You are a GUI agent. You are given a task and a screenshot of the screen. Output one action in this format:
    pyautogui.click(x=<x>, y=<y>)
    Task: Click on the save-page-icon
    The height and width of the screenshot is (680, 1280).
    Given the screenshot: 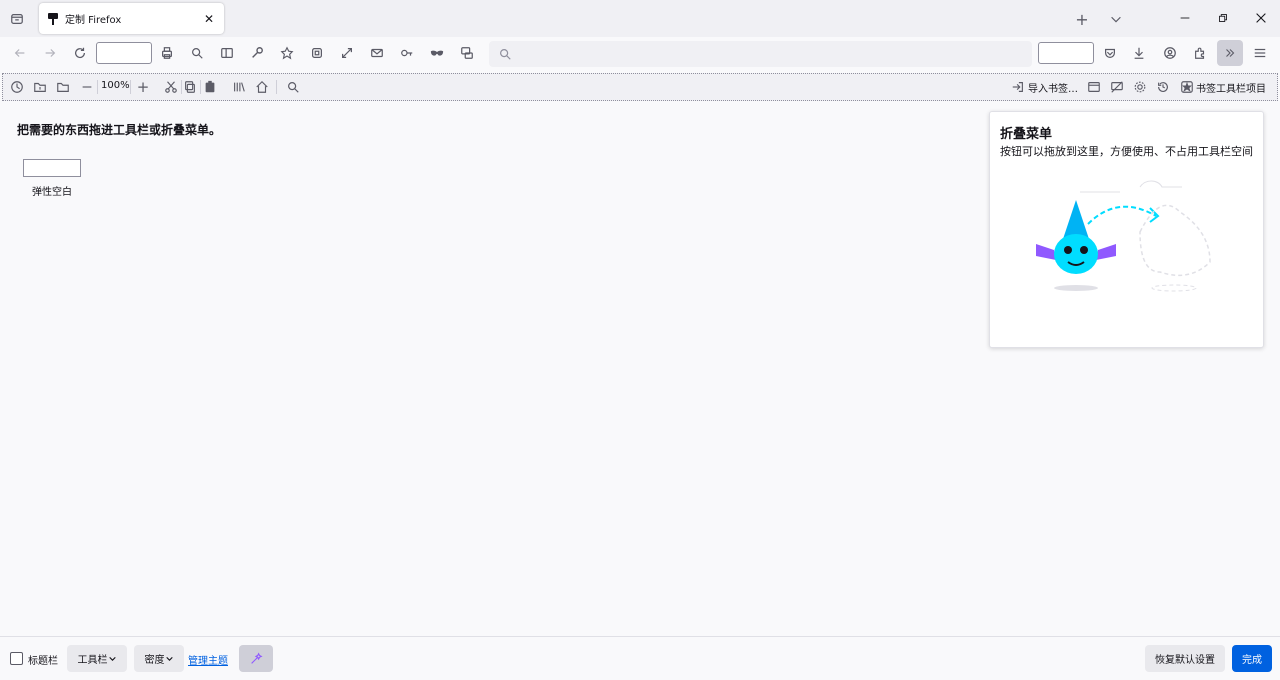 What is the action you would take?
    pyautogui.click(x=63, y=87)
    